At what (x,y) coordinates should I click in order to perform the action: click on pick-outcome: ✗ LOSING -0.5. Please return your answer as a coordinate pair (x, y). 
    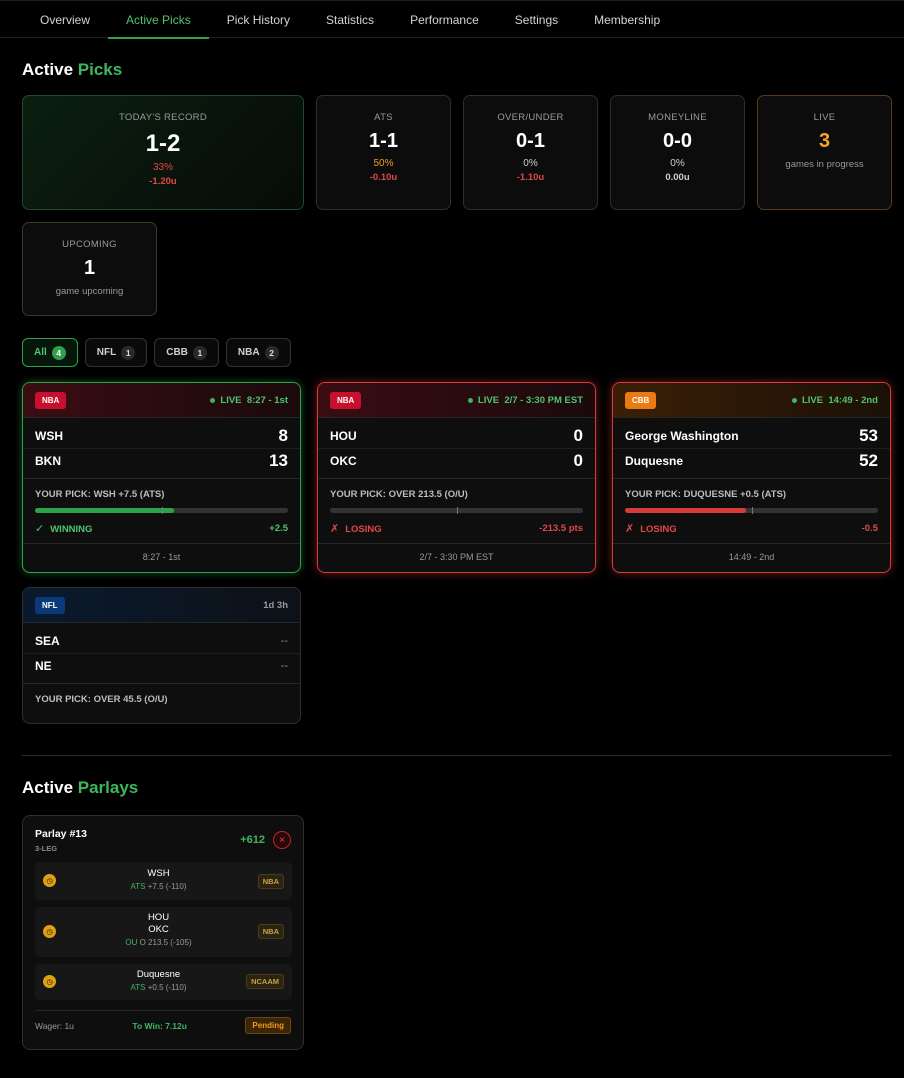
    Looking at the image, I should click on (751, 528).